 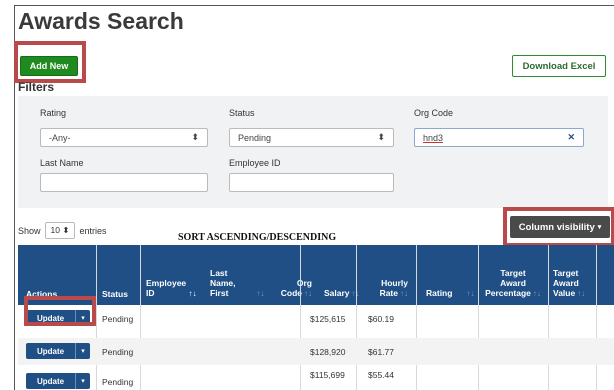 I want to click on org-code-input: hnd3 ✕, so click(x=499, y=137).